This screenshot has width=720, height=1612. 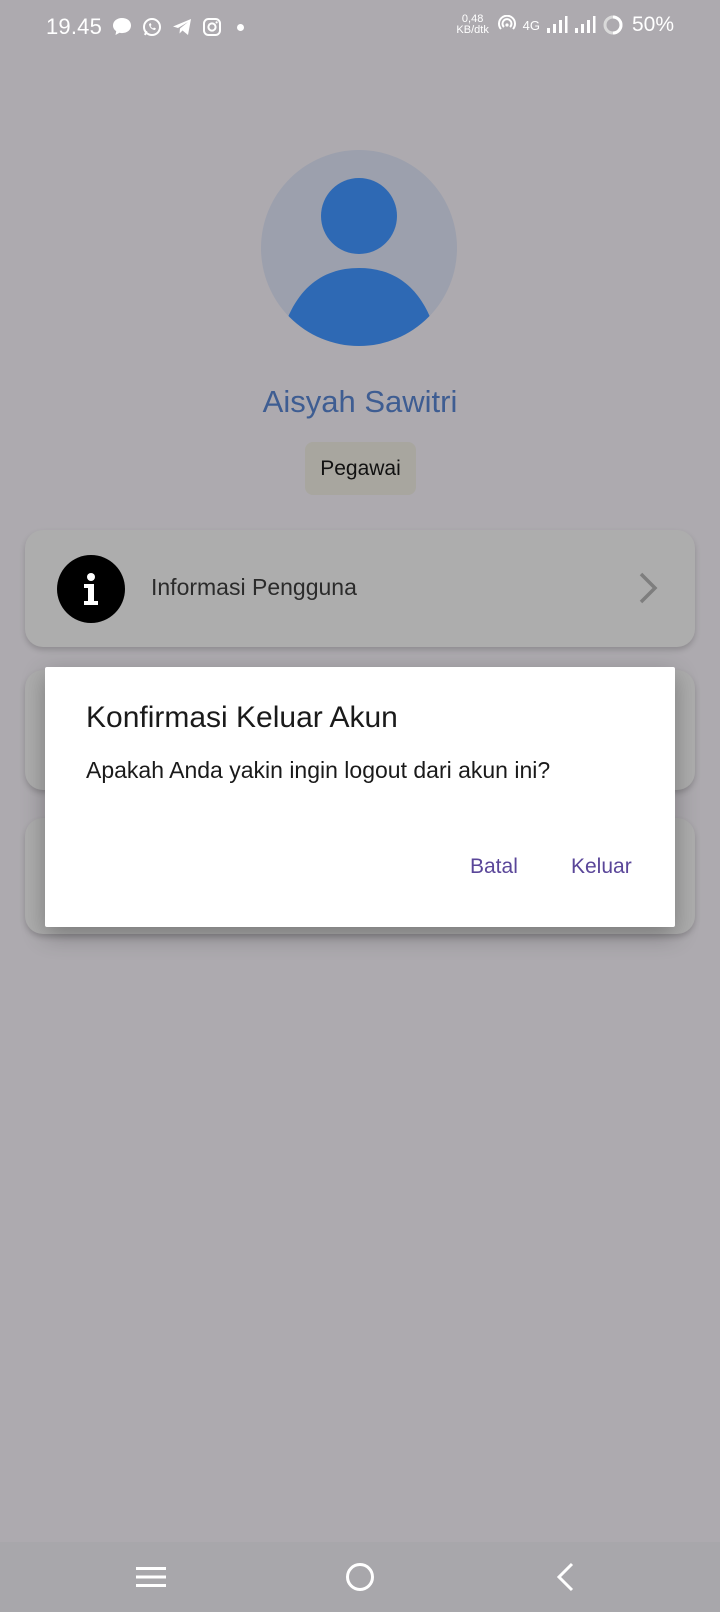 I want to click on cancel-button: Batal, so click(x=494, y=867).